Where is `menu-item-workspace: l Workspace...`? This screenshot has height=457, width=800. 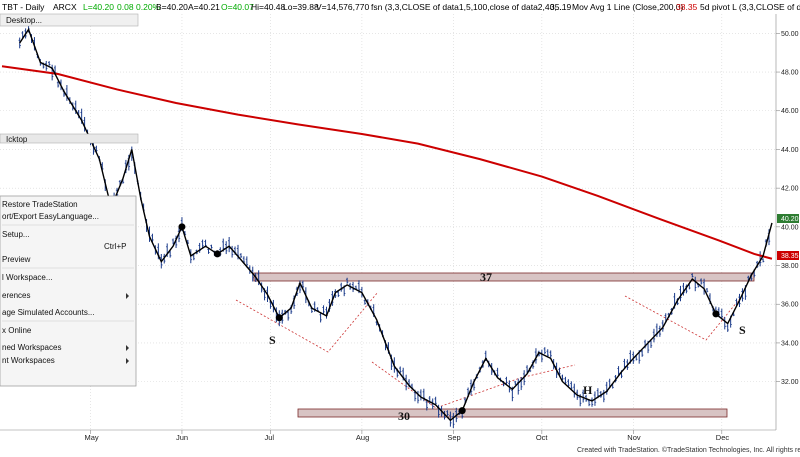
menu-item-workspace: l Workspace... is located at coordinates (27, 277).